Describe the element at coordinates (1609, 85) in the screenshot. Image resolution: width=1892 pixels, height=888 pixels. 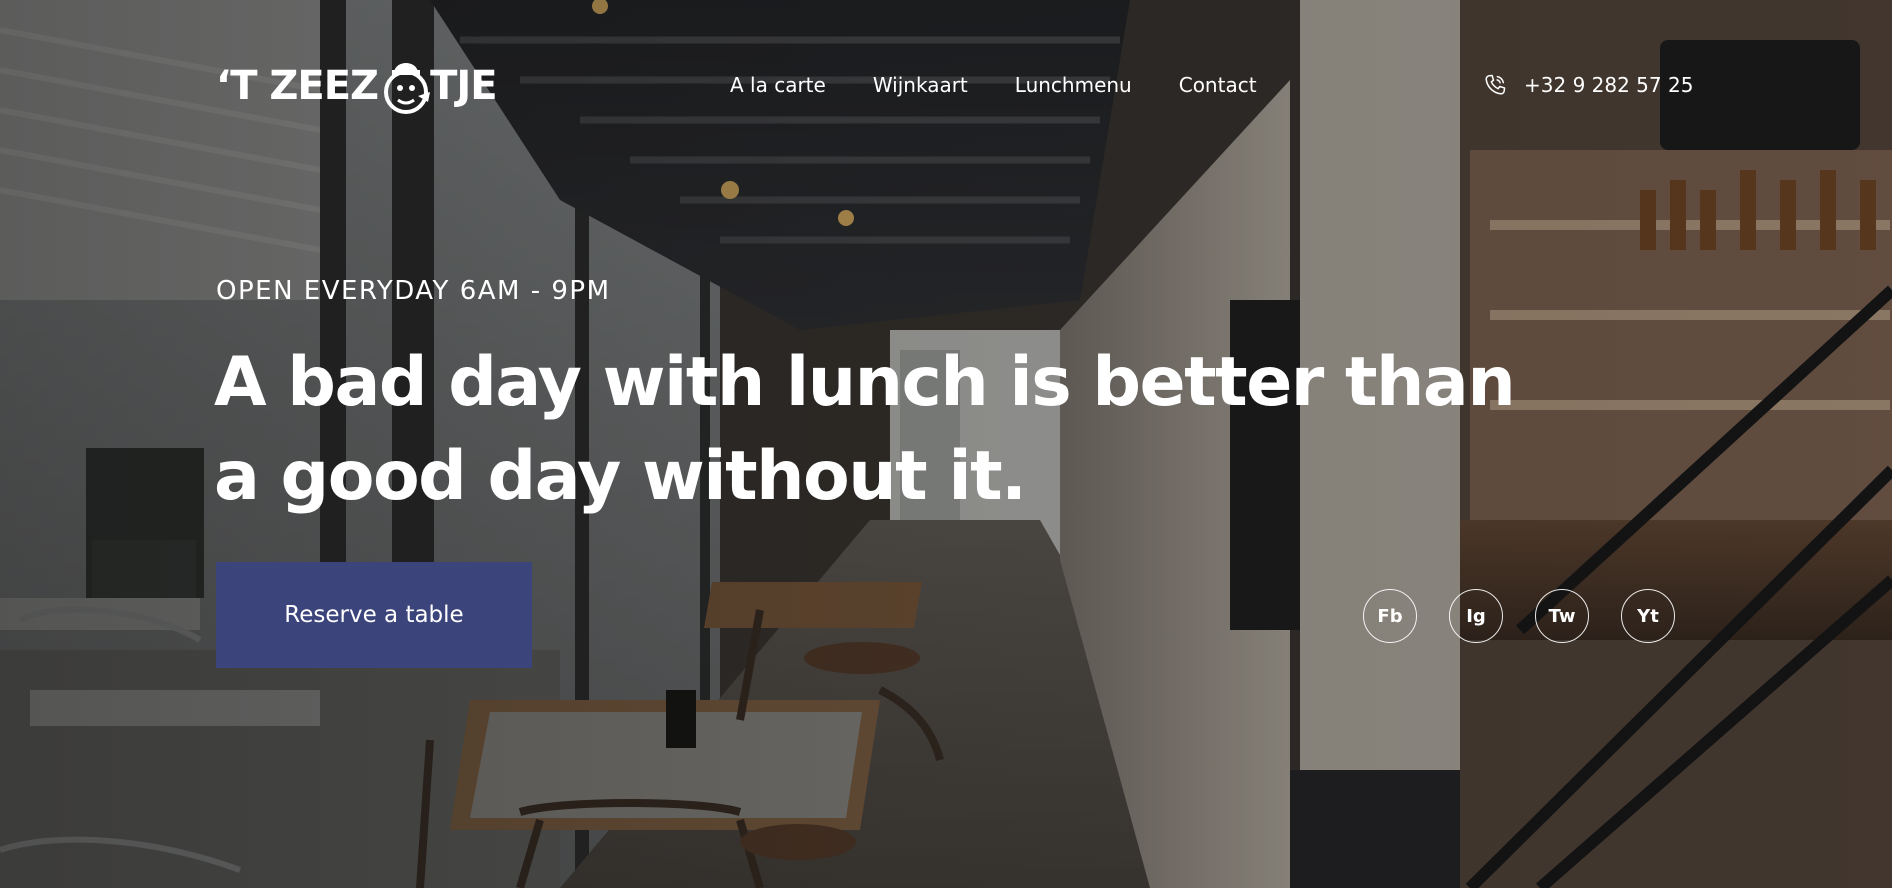
I see `phone-number: +32 9 282 57 25` at that location.